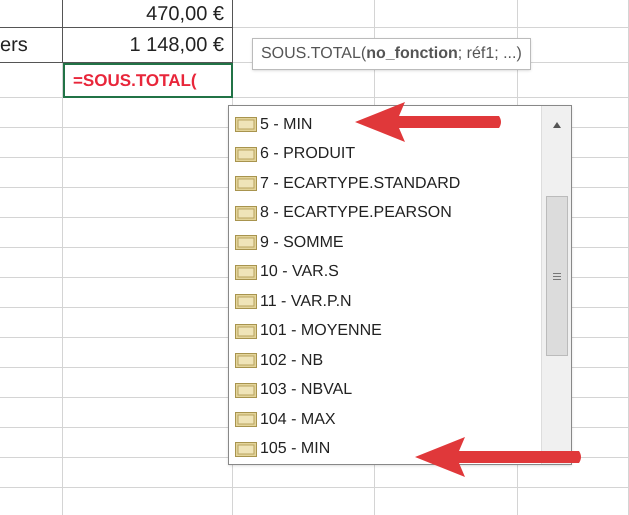 The width and height of the screenshot is (629, 515). Describe the element at coordinates (14, 45) in the screenshot. I see `cell-value: ers` at that location.